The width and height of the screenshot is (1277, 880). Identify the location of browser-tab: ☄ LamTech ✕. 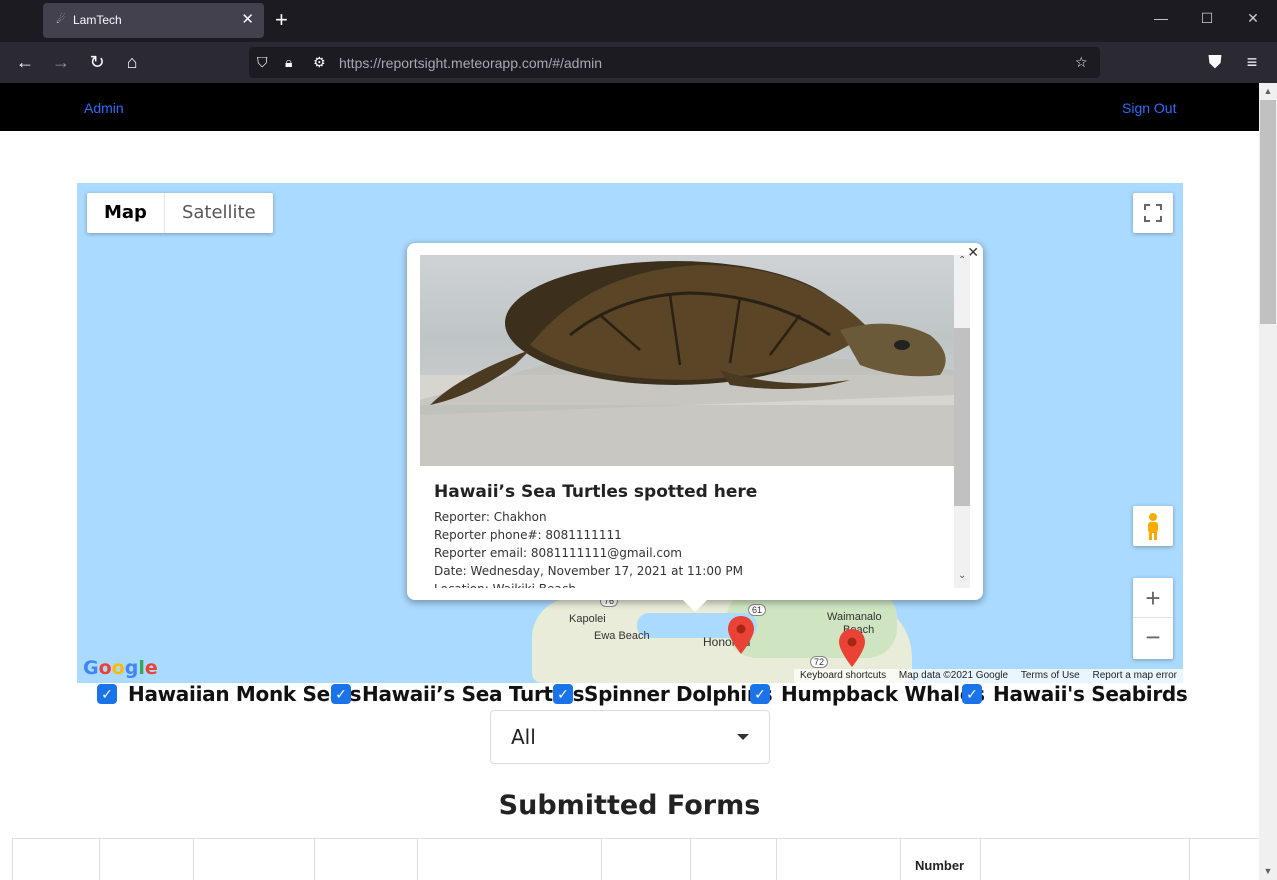
(153, 20).